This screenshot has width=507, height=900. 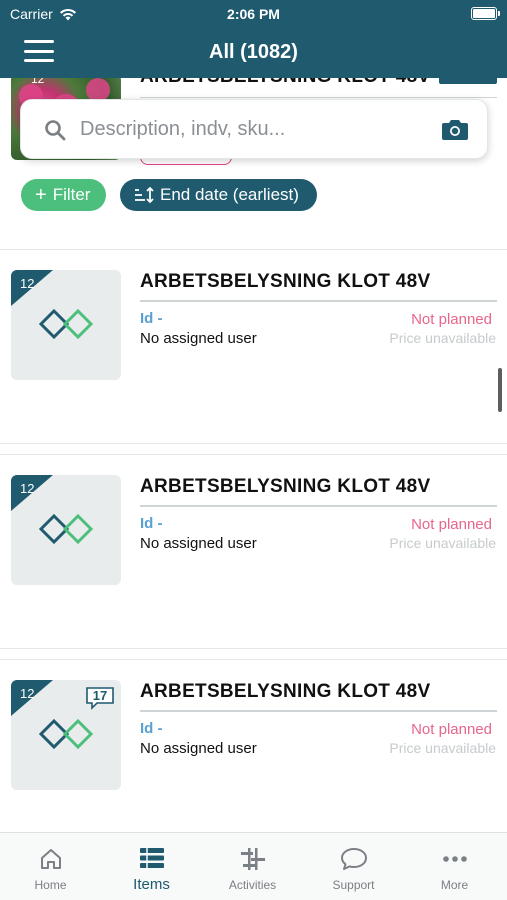 What do you see at coordinates (41, 195) in the screenshot?
I see `plus-icon: +` at bounding box center [41, 195].